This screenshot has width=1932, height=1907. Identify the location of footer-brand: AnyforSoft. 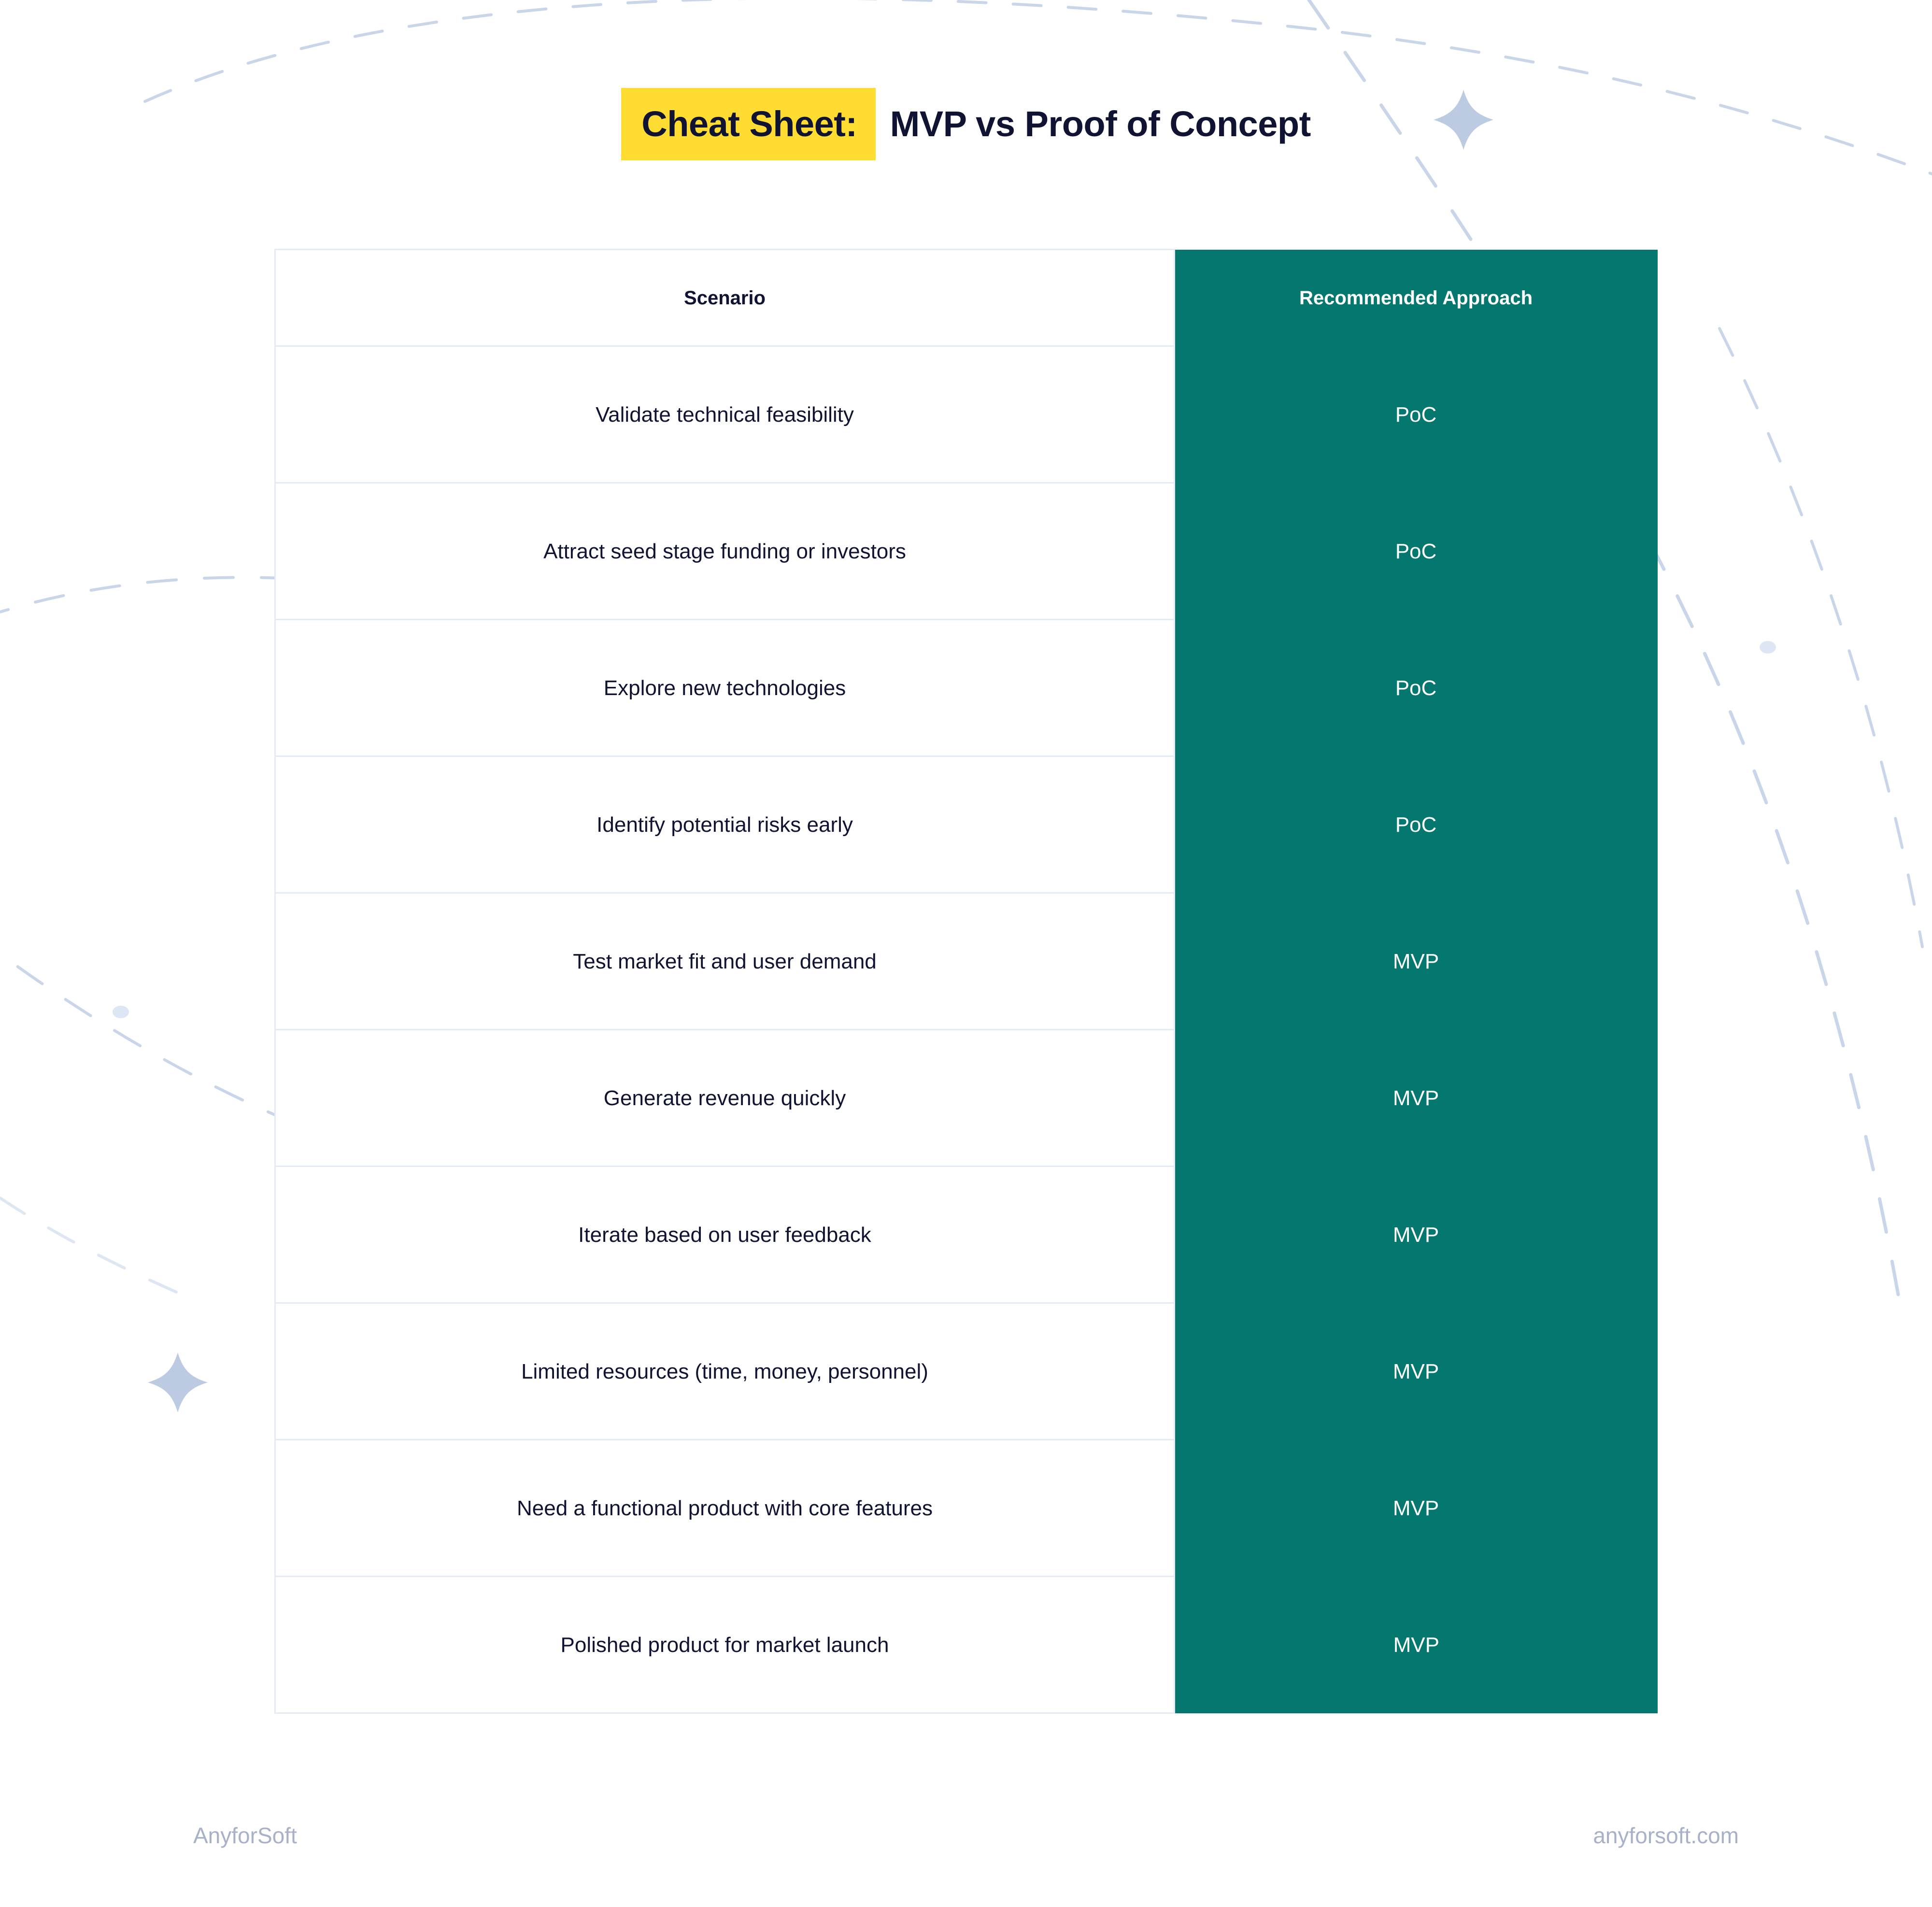
(245, 1835).